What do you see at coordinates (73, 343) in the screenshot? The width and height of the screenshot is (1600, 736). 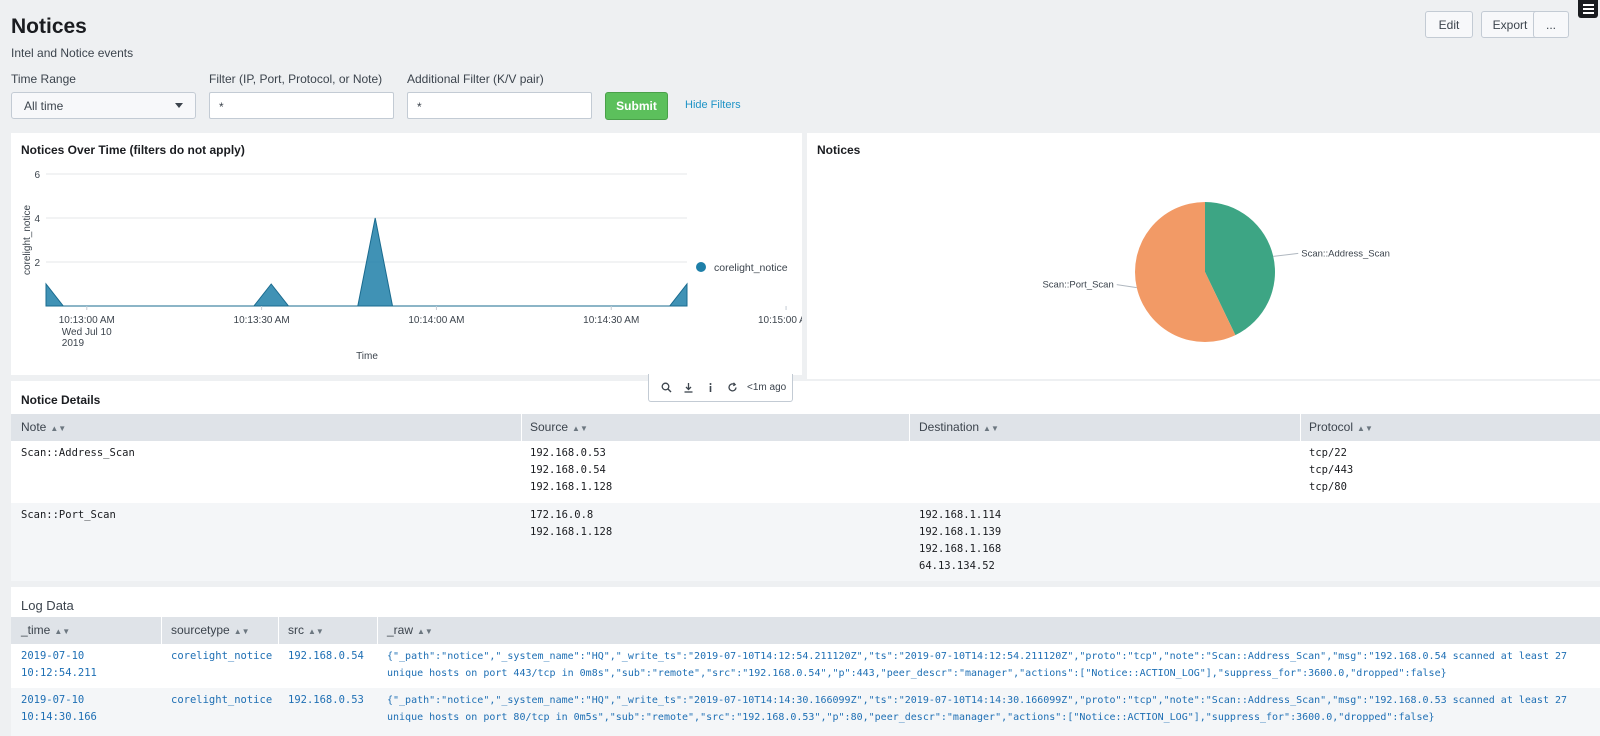 I see `x-date-label: 2019` at bounding box center [73, 343].